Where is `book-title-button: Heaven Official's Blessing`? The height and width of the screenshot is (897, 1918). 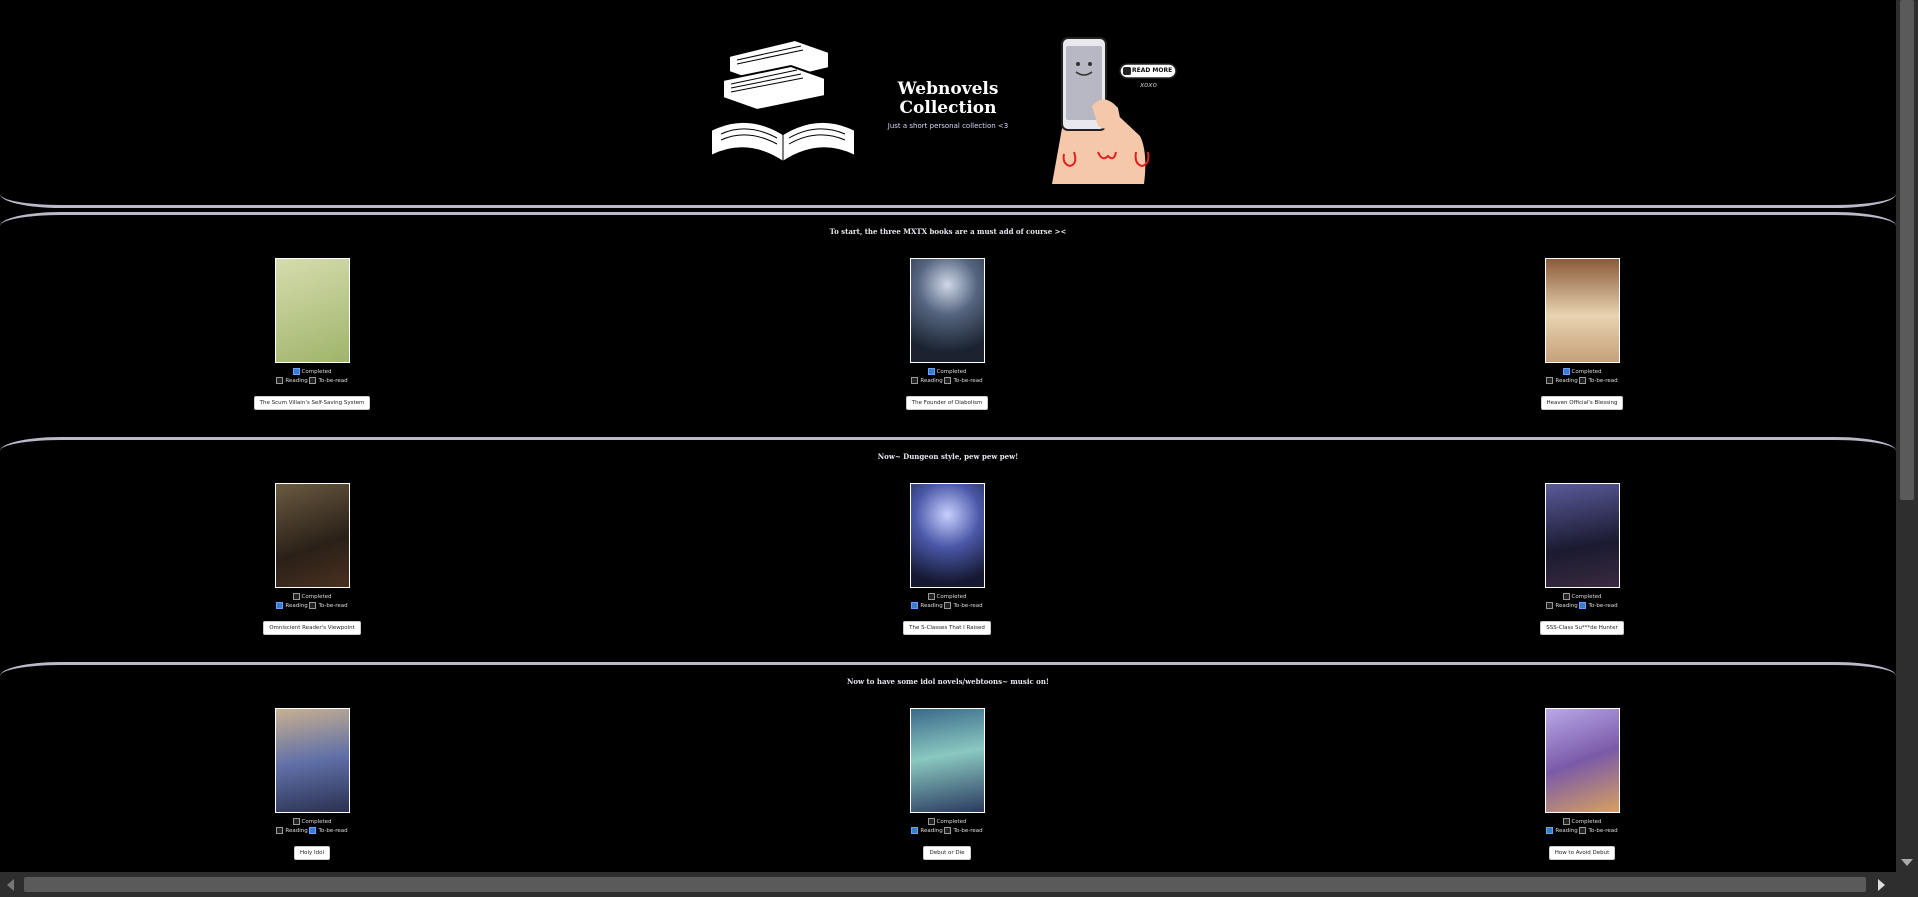
book-title-button: Heaven Official's Blessing is located at coordinates (1582, 403).